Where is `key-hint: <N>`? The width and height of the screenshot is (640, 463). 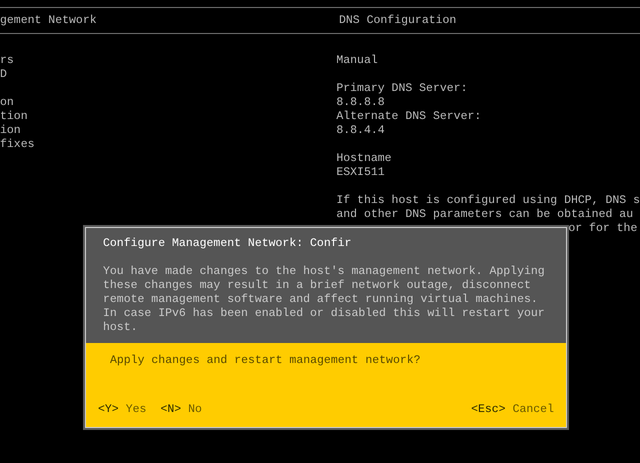
key-hint: <N> is located at coordinates (171, 410).